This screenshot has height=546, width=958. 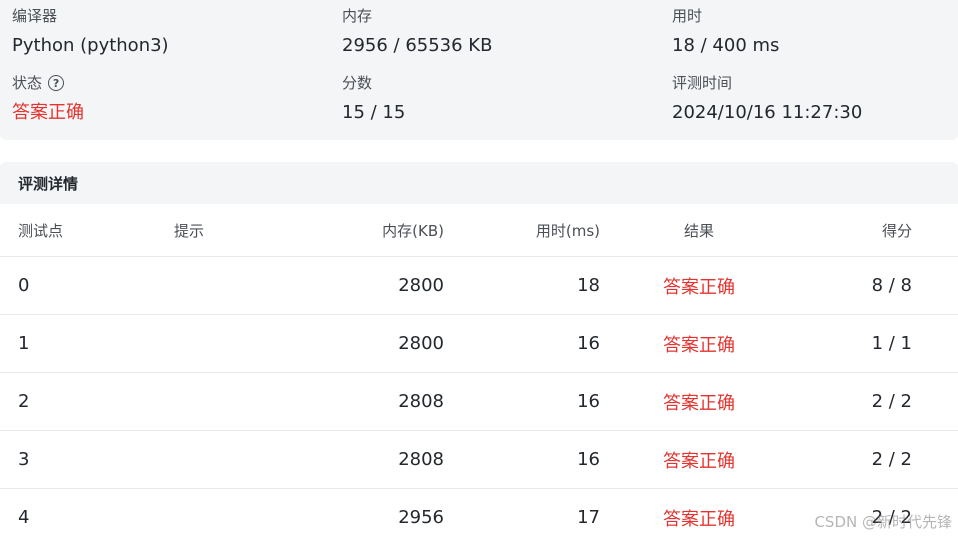 What do you see at coordinates (725, 32) in the screenshot?
I see `time-info: 用时 18 / 400 ms` at bounding box center [725, 32].